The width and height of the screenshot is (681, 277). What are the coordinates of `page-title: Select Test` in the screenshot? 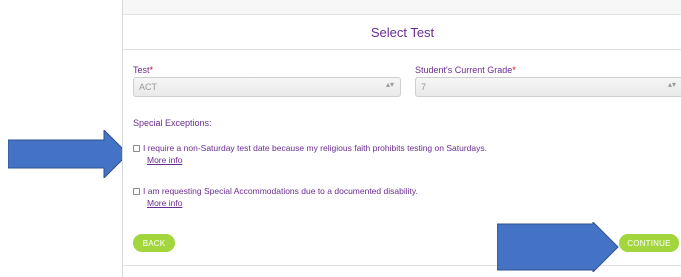 It's located at (402, 32).